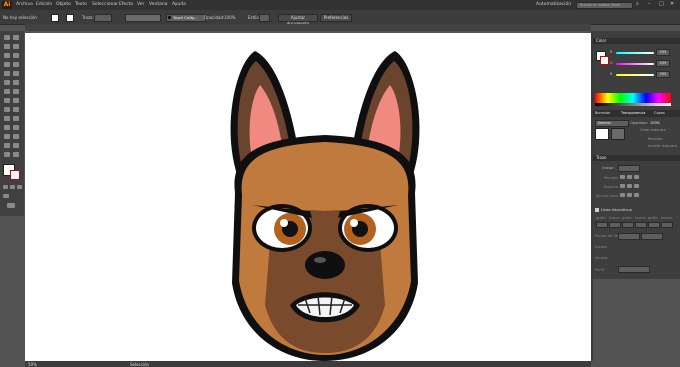 The height and width of the screenshot is (367, 680). What do you see at coordinates (103, 18) in the screenshot?
I see `stroke-weight-field` at bounding box center [103, 18].